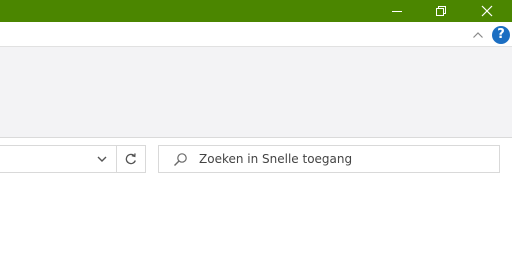 The width and height of the screenshot is (512, 260). What do you see at coordinates (276, 159) in the screenshot?
I see `search-placeholder: Zoeken in Snelle toegang` at bounding box center [276, 159].